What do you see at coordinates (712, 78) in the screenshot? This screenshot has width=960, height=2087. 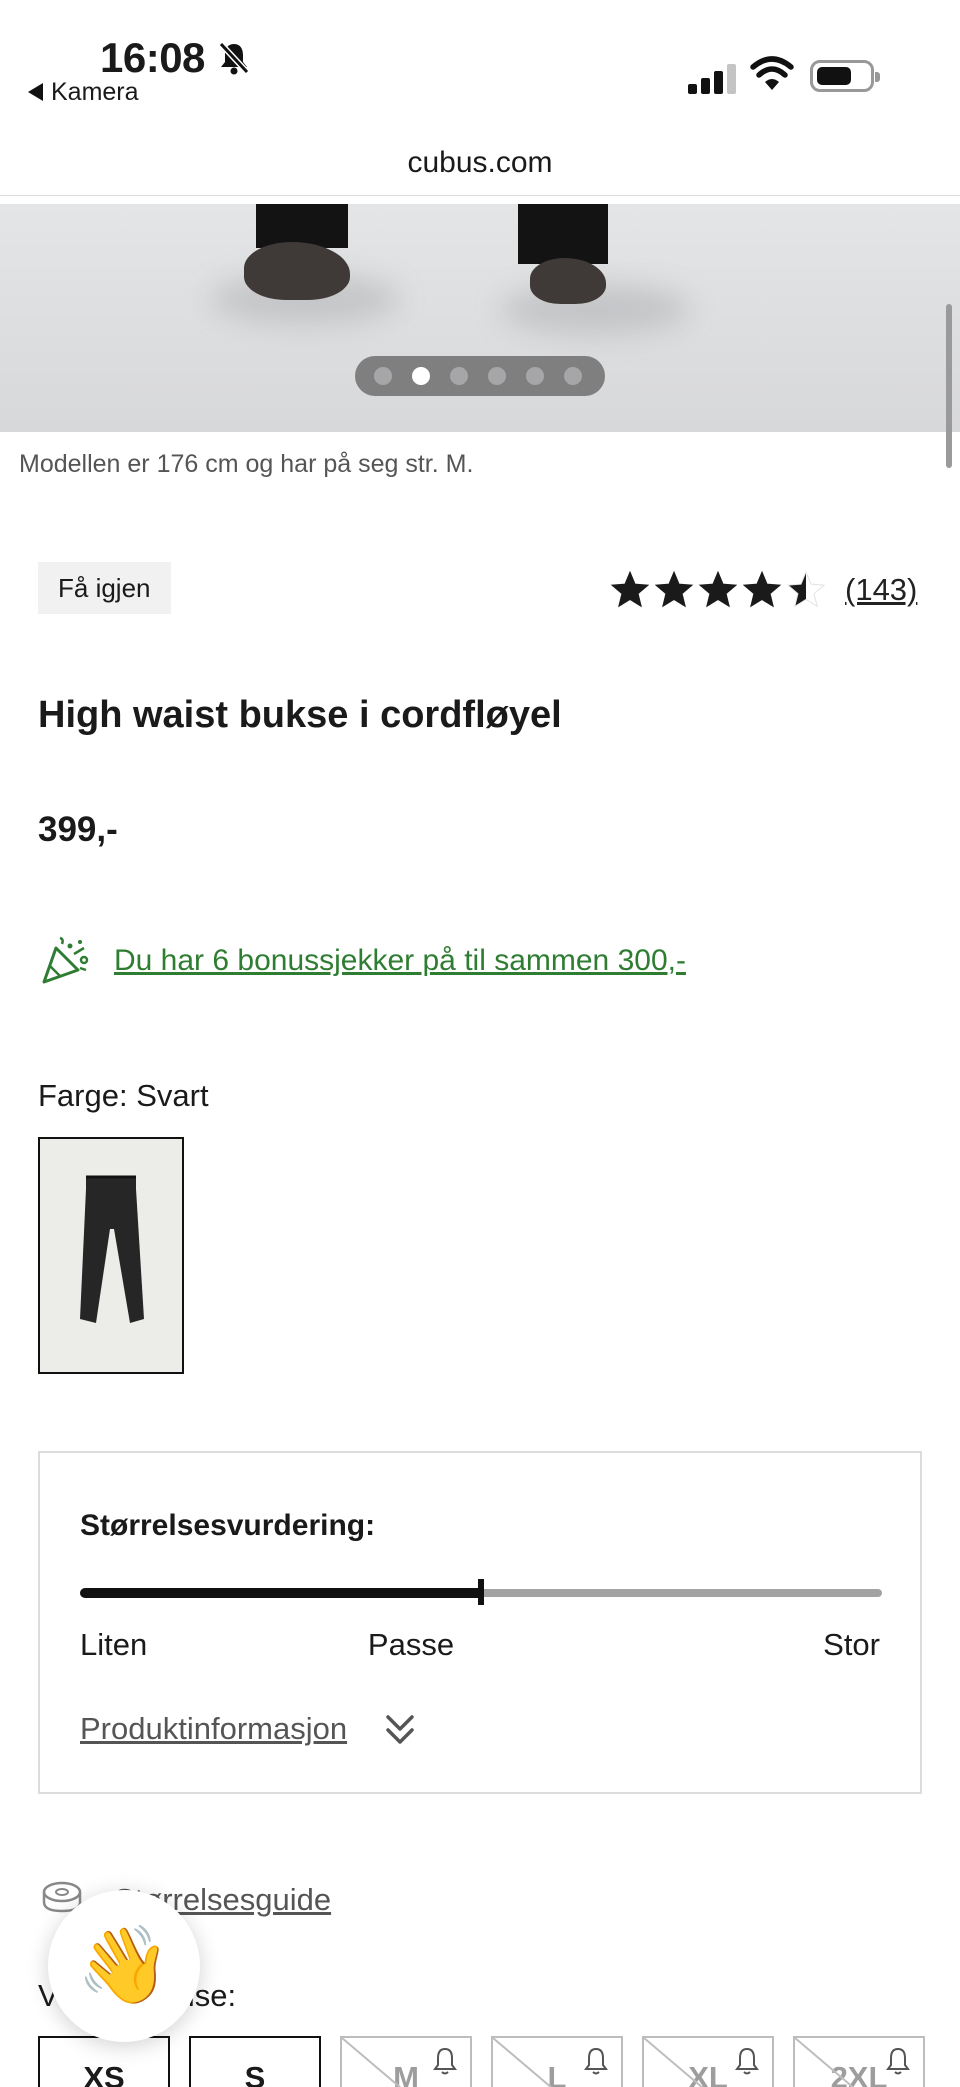 I see `cellular-signal-icon` at bounding box center [712, 78].